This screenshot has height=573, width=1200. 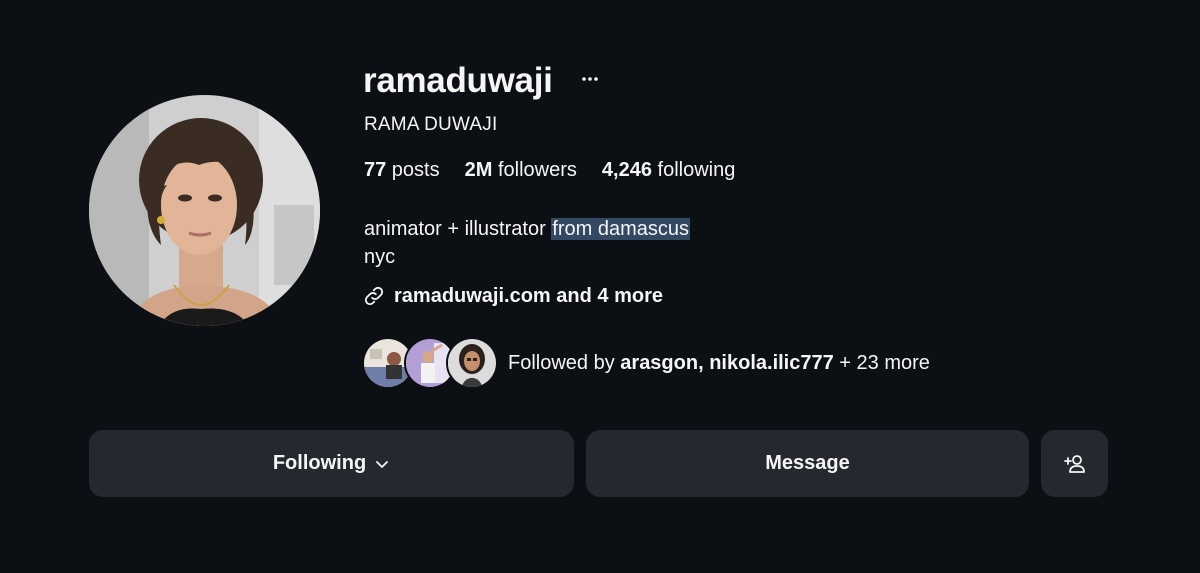 I want to click on following-button: Following, so click(x=331, y=463).